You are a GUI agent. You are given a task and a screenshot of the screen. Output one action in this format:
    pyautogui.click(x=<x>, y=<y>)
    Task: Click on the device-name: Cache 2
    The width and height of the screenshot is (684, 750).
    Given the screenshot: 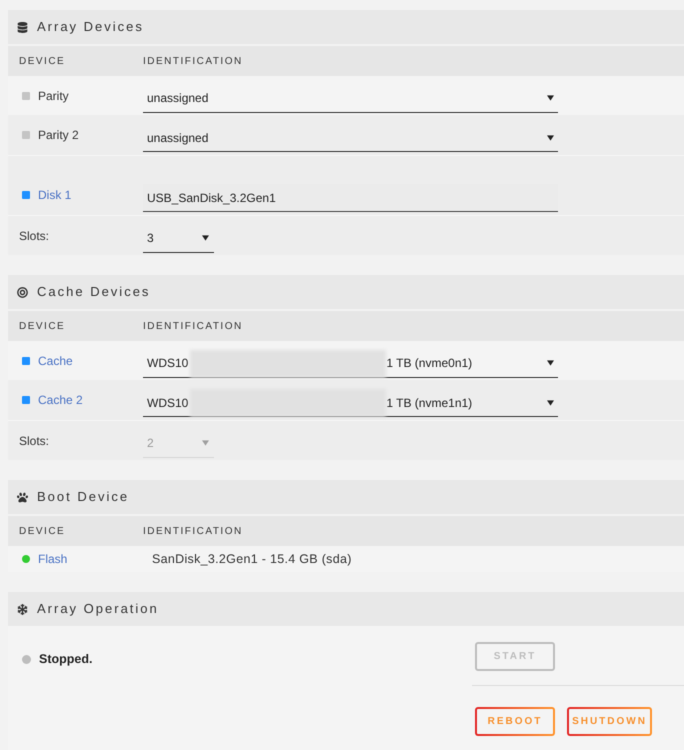 What is the action you would take?
    pyautogui.click(x=60, y=400)
    